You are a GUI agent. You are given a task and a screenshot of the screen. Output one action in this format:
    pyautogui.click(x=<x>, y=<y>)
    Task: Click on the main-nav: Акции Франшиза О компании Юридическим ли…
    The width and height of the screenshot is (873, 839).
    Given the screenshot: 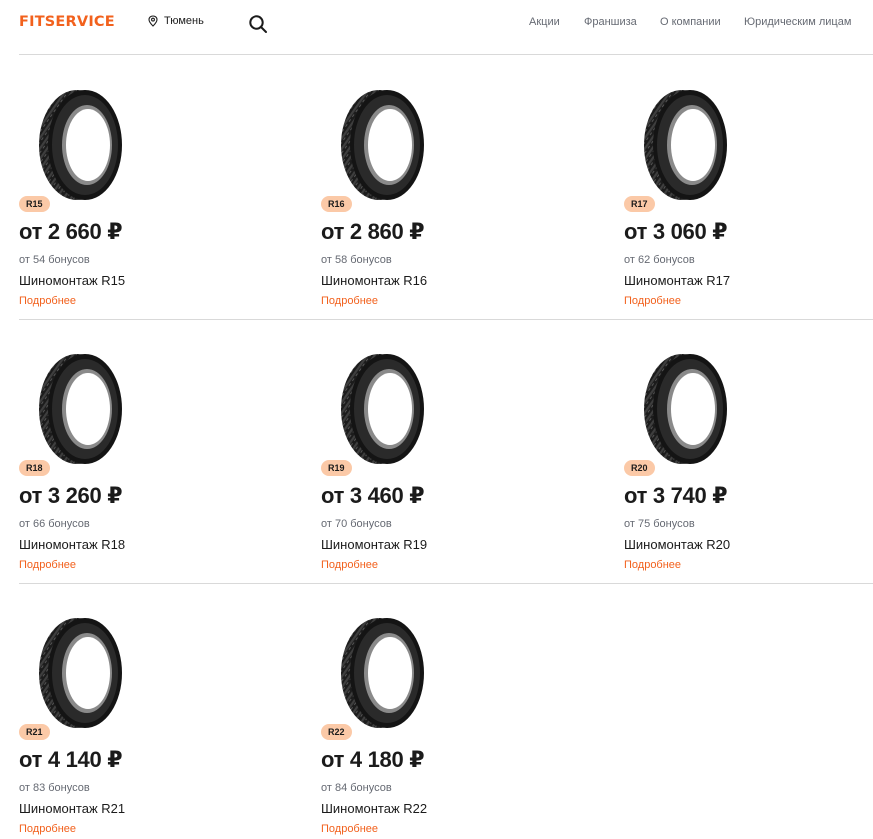 What is the action you would take?
    pyautogui.click(x=436, y=23)
    